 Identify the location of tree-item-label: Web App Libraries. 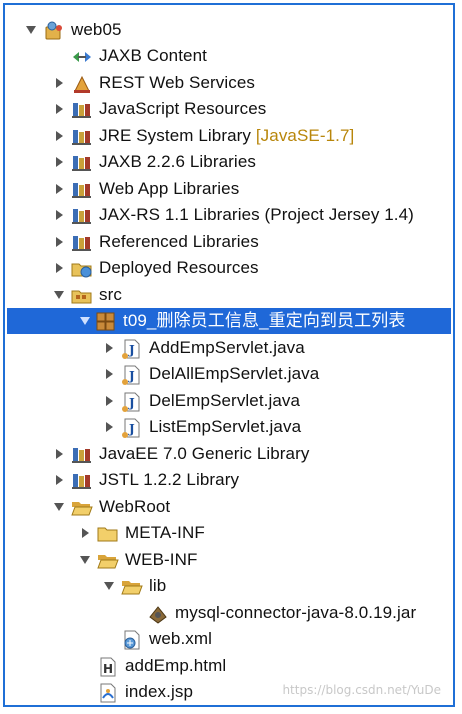
(169, 188).